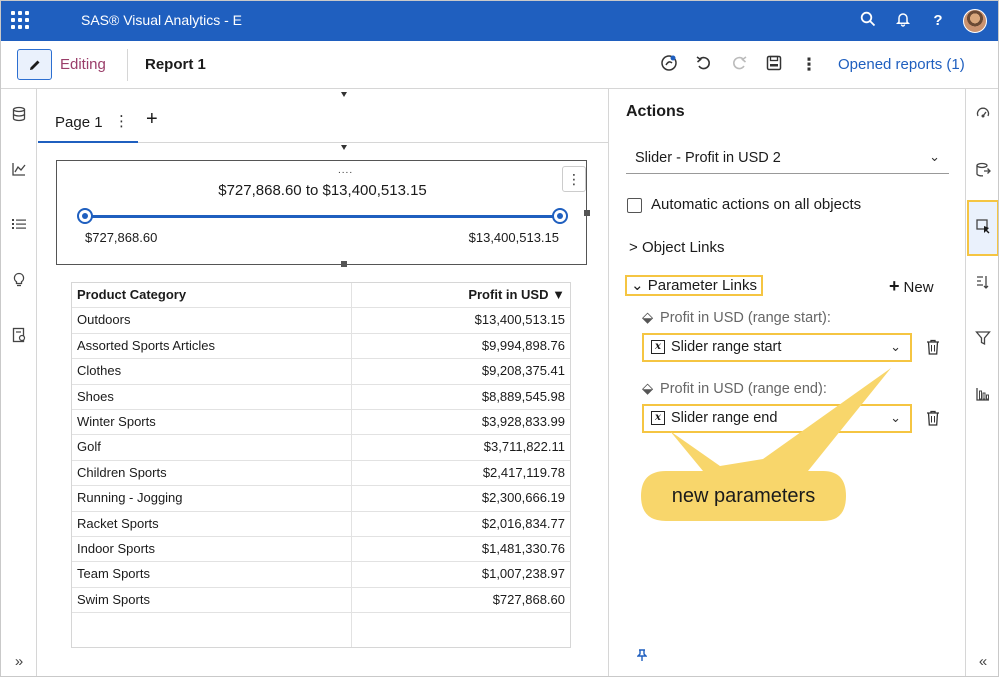 This screenshot has height=677, width=999. Describe the element at coordinates (321, 600) in the screenshot. I see `table-row: Swim Sports $727,868.60` at that location.